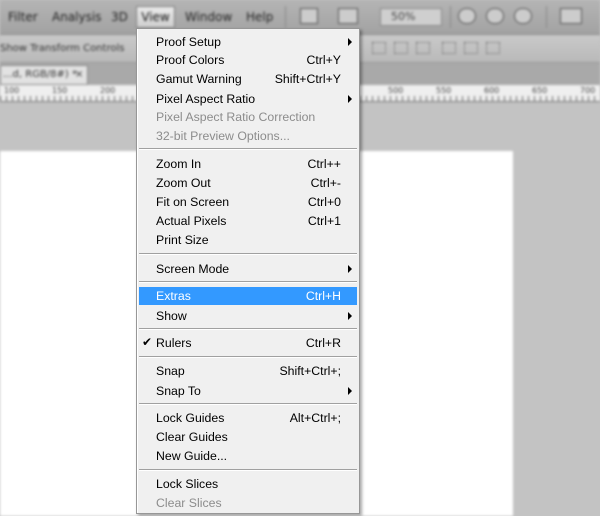 This screenshot has height=516, width=600. Describe the element at coordinates (76, 17) in the screenshot. I see `menu-analysis: Analysis` at that location.